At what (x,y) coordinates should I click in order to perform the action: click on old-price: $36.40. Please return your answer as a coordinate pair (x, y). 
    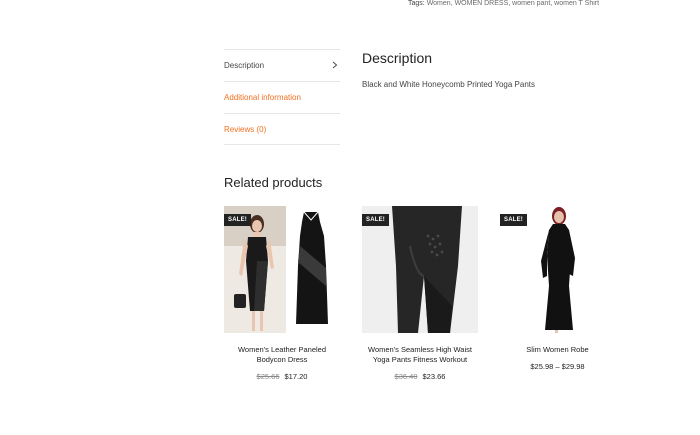
    Looking at the image, I should click on (406, 376).